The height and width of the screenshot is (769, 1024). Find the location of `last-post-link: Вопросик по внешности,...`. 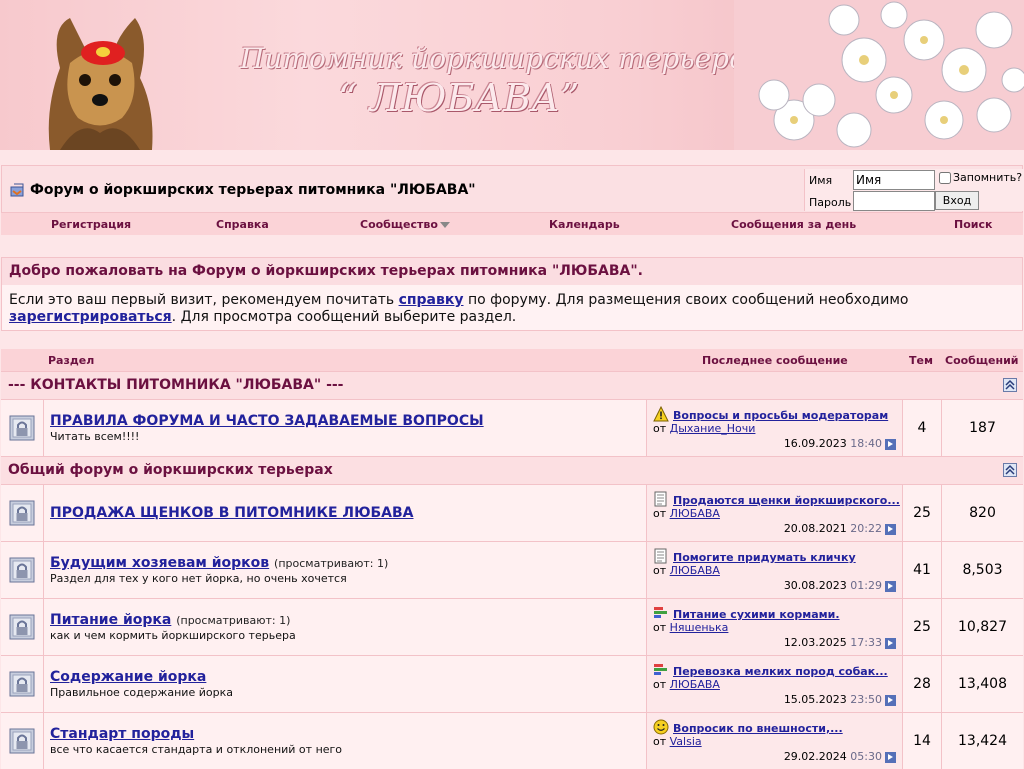

last-post-link: Вопросик по внешности,... is located at coordinates (758, 728).